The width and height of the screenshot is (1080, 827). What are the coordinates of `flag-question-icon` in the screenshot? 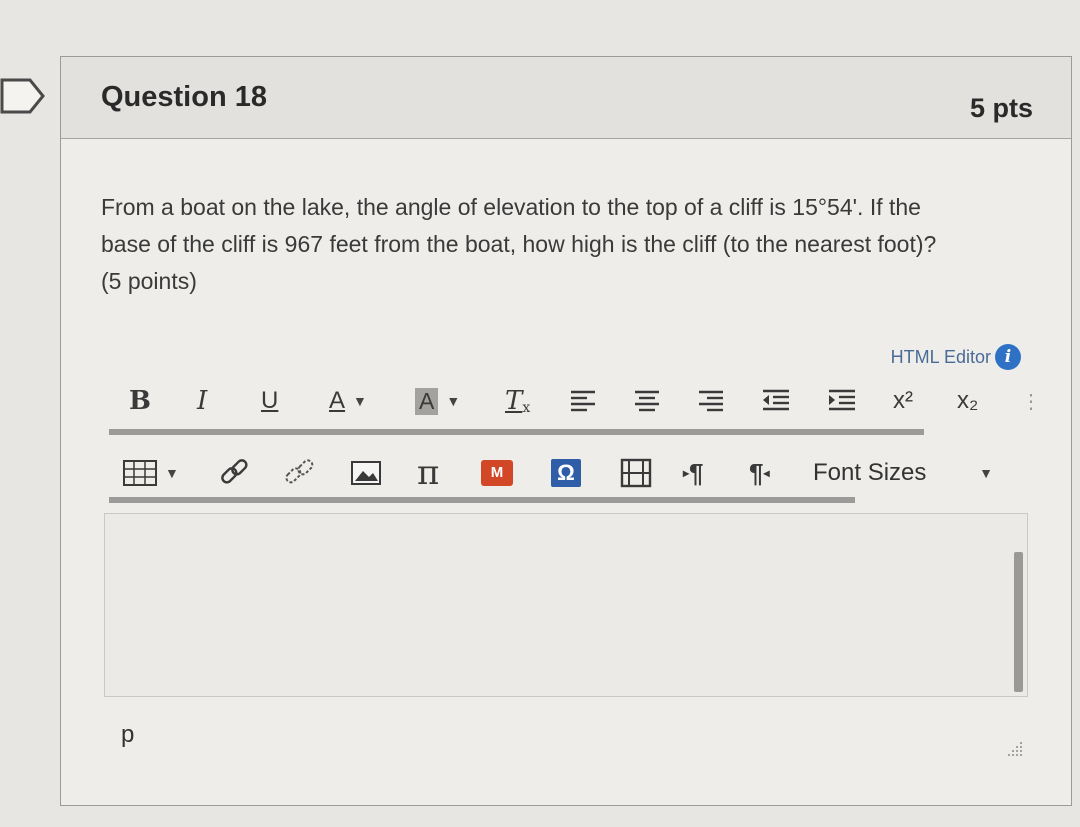 It's located at (23, 96).